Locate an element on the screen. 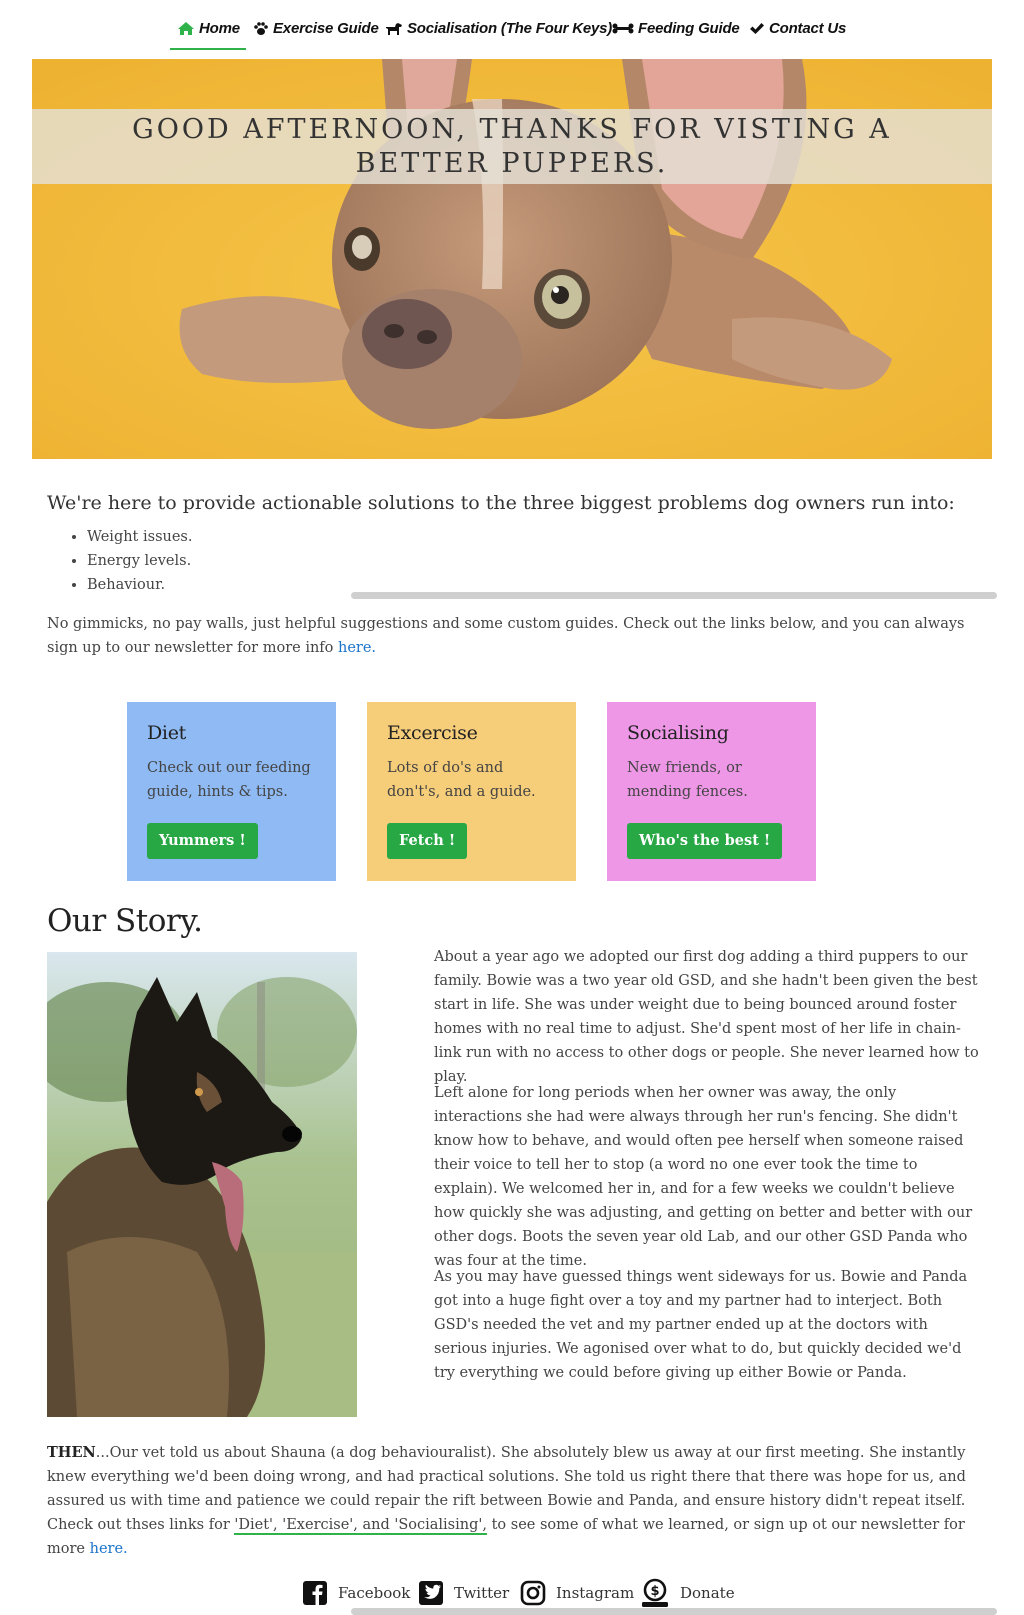 The width and height of the screenshot is (1024, 1615). card-title: Diet is located at coordinates (166, 733).